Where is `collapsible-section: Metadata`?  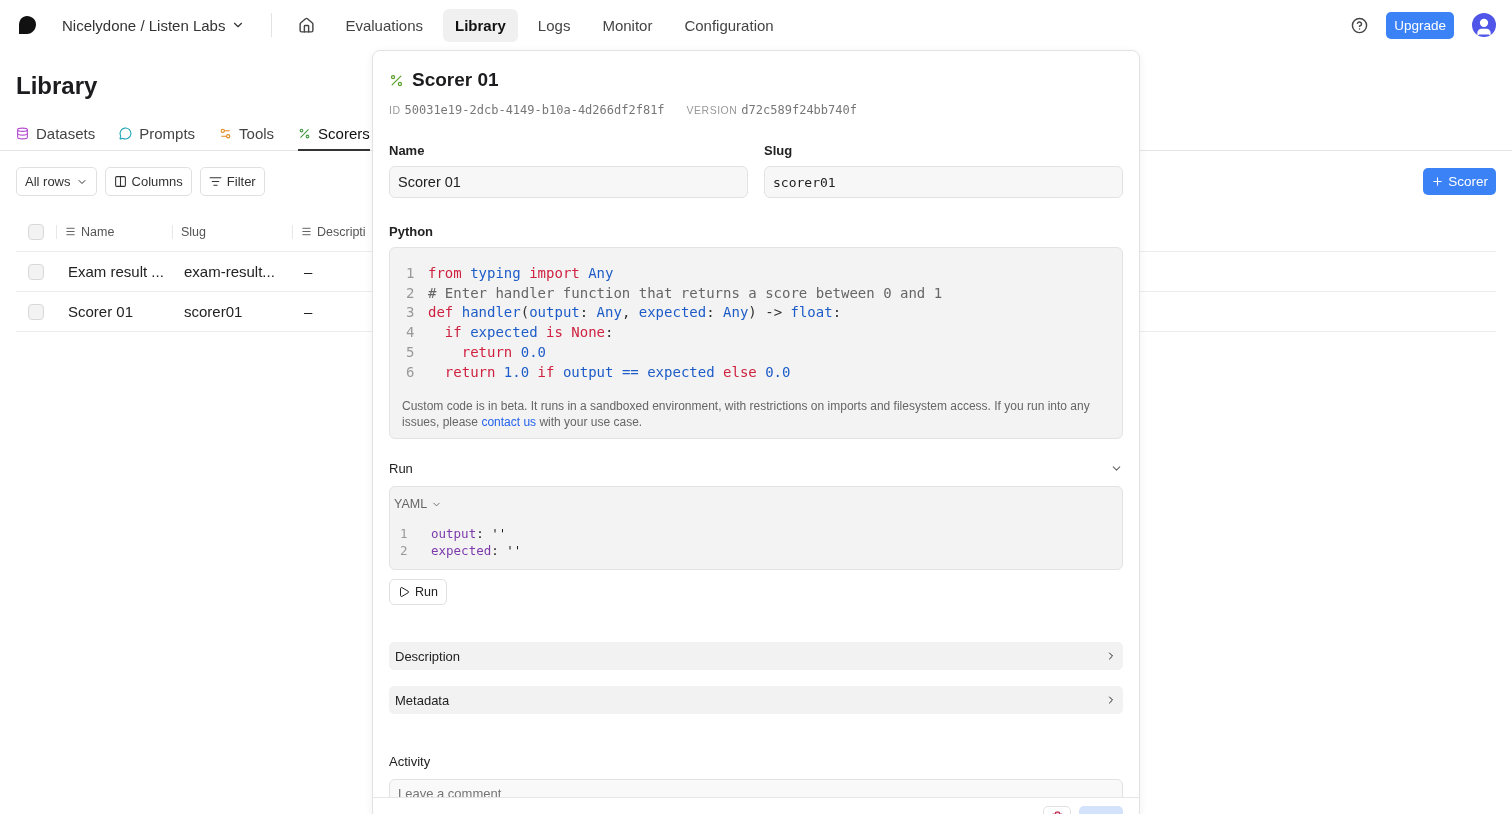 collapsible-section: Metadata is located at coordinates (756, 700).